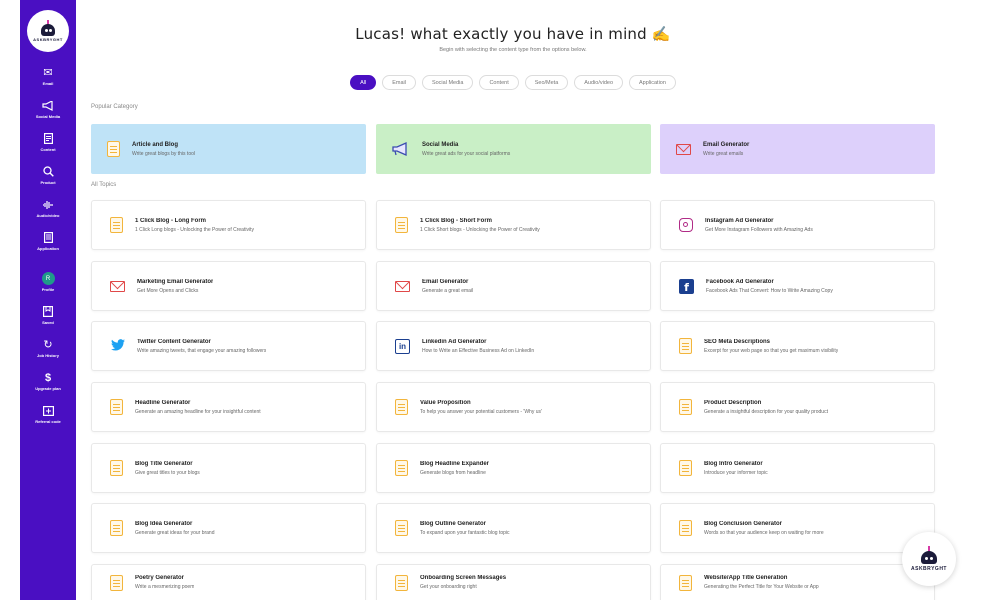 This screenshot has height=600, width=1000. Describe the element at coordinates (48, 116) in the screenshot. I see `sidebar-item-label: Social Media` at that location.